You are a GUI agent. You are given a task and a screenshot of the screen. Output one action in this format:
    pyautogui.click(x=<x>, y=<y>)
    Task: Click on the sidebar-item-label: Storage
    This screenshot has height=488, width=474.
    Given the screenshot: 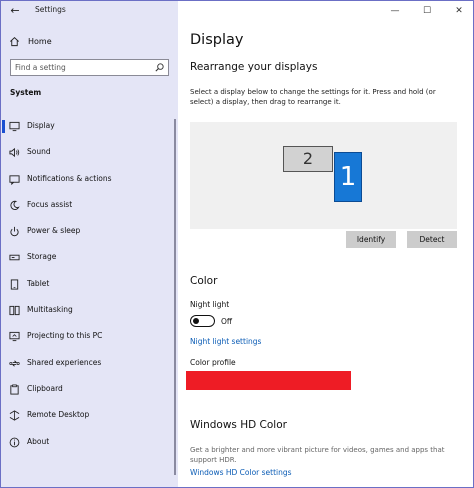 What is the action you would take?
    pyautogui.click(x=42, y=257)
    